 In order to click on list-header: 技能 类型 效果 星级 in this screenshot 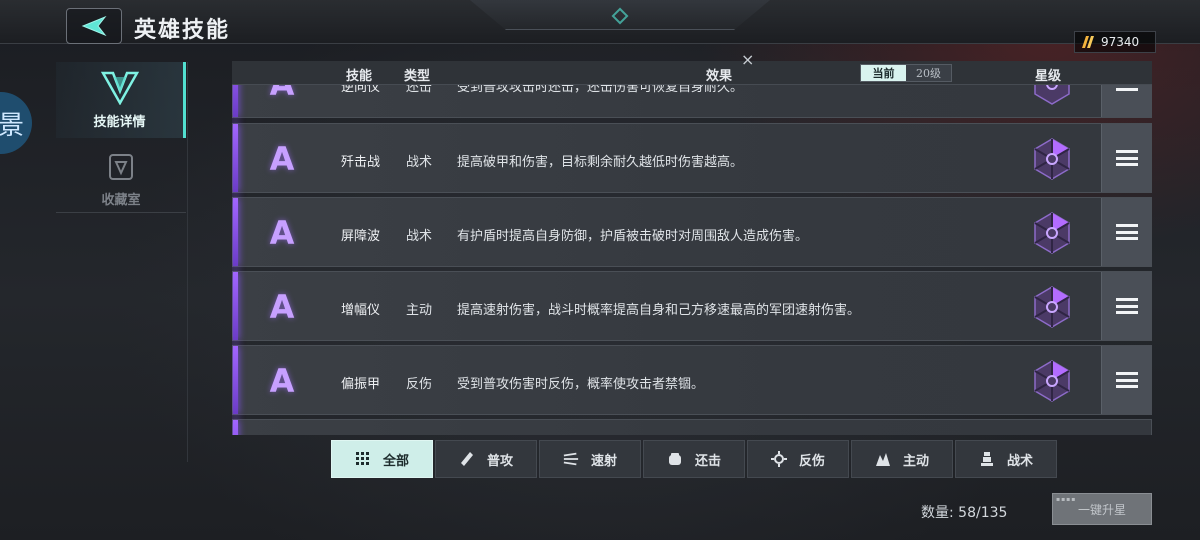, I will do `click(692, 73)`.